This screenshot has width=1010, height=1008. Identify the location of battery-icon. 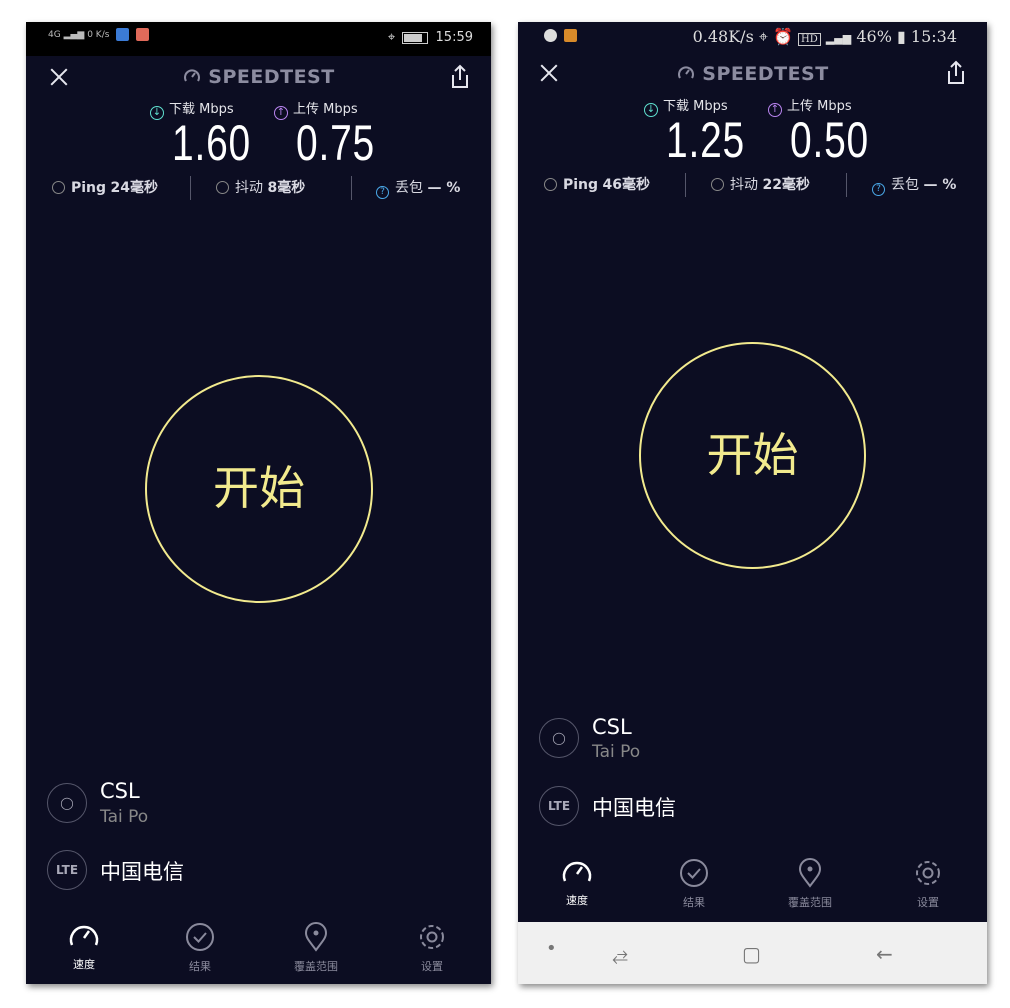
(415, 37).